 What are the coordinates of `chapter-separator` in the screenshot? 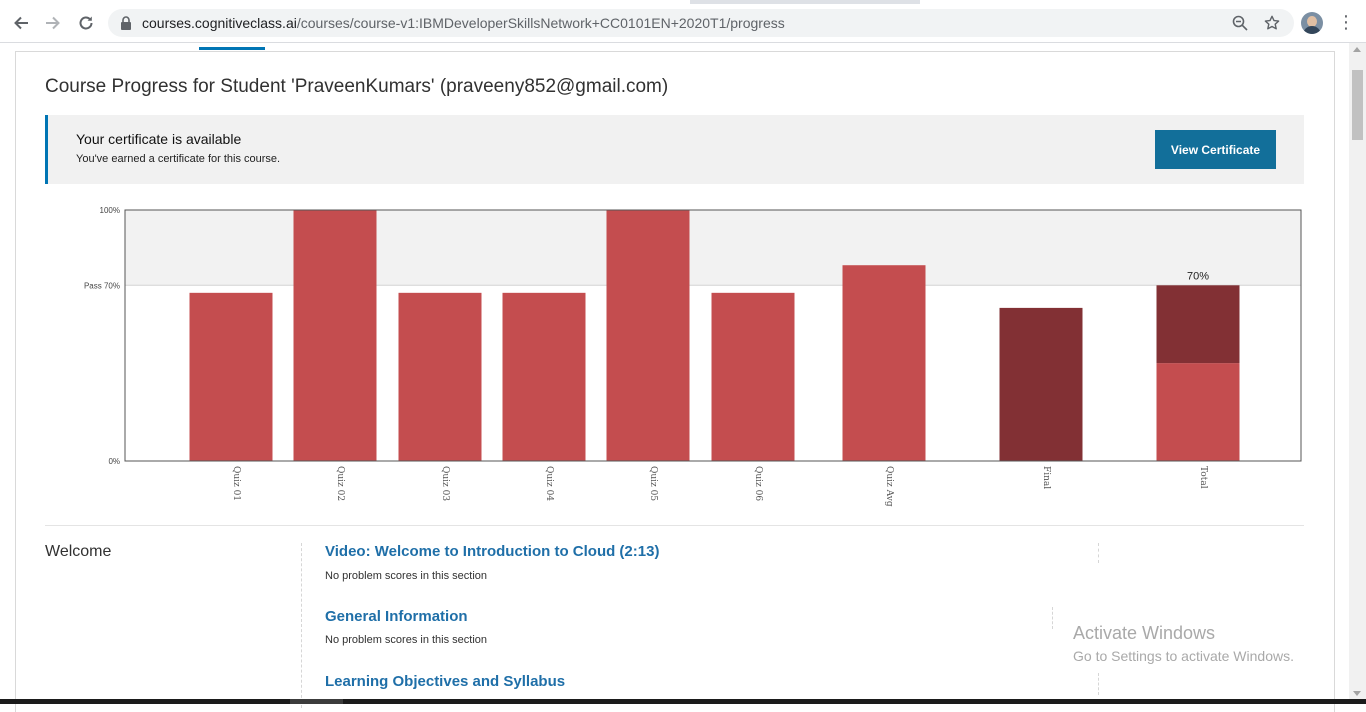 It's located at (301, 625).